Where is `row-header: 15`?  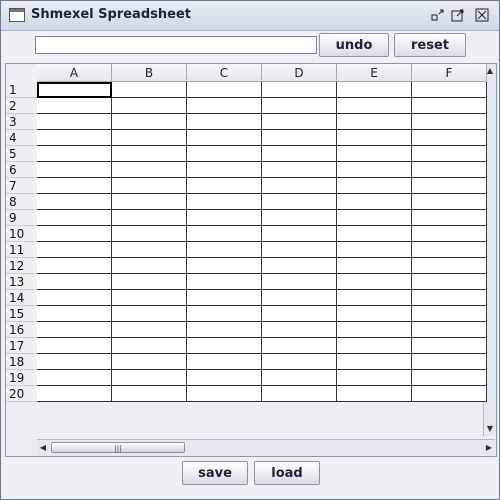
row-header: 15 is located at coordinates (21, 314).